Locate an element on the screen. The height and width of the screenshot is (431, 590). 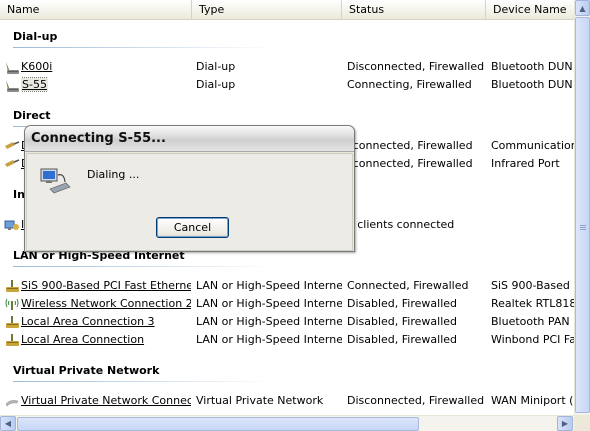
column-header: Name Type Status Device Name is located at coordinates (287, 10).